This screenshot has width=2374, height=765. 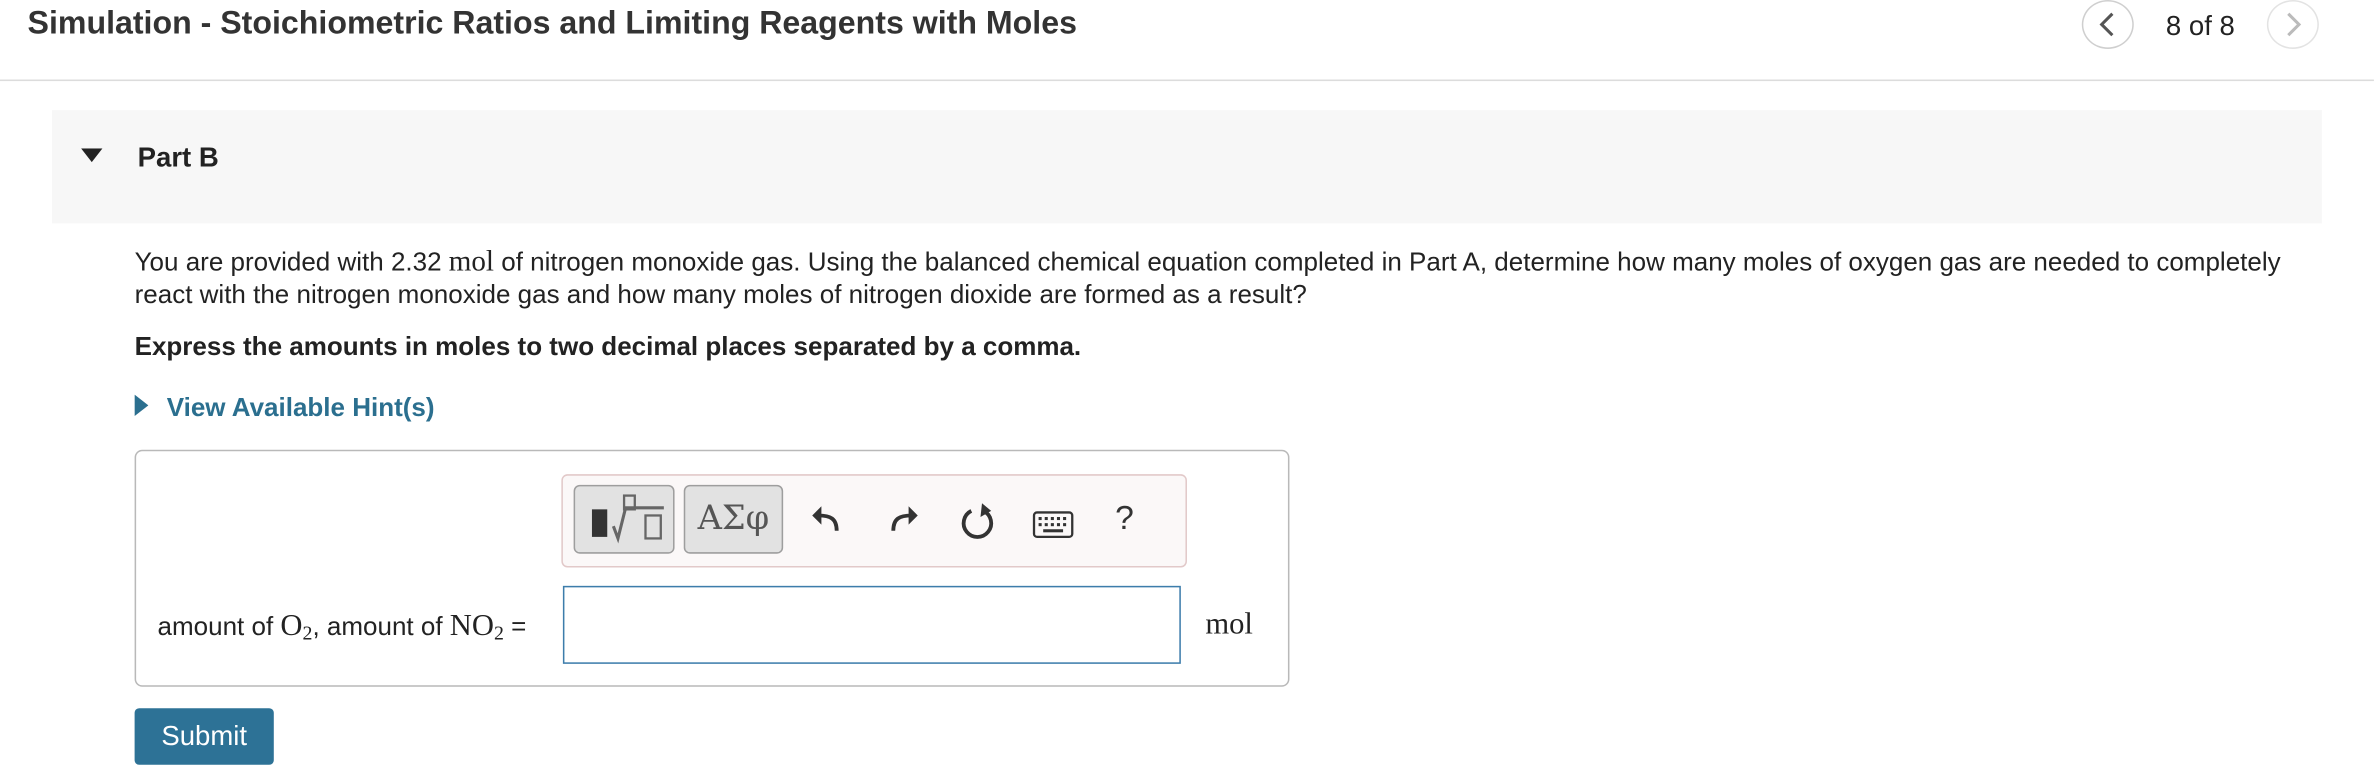 I want to click on chevron-right-icon, so click(x=2294, y=24).